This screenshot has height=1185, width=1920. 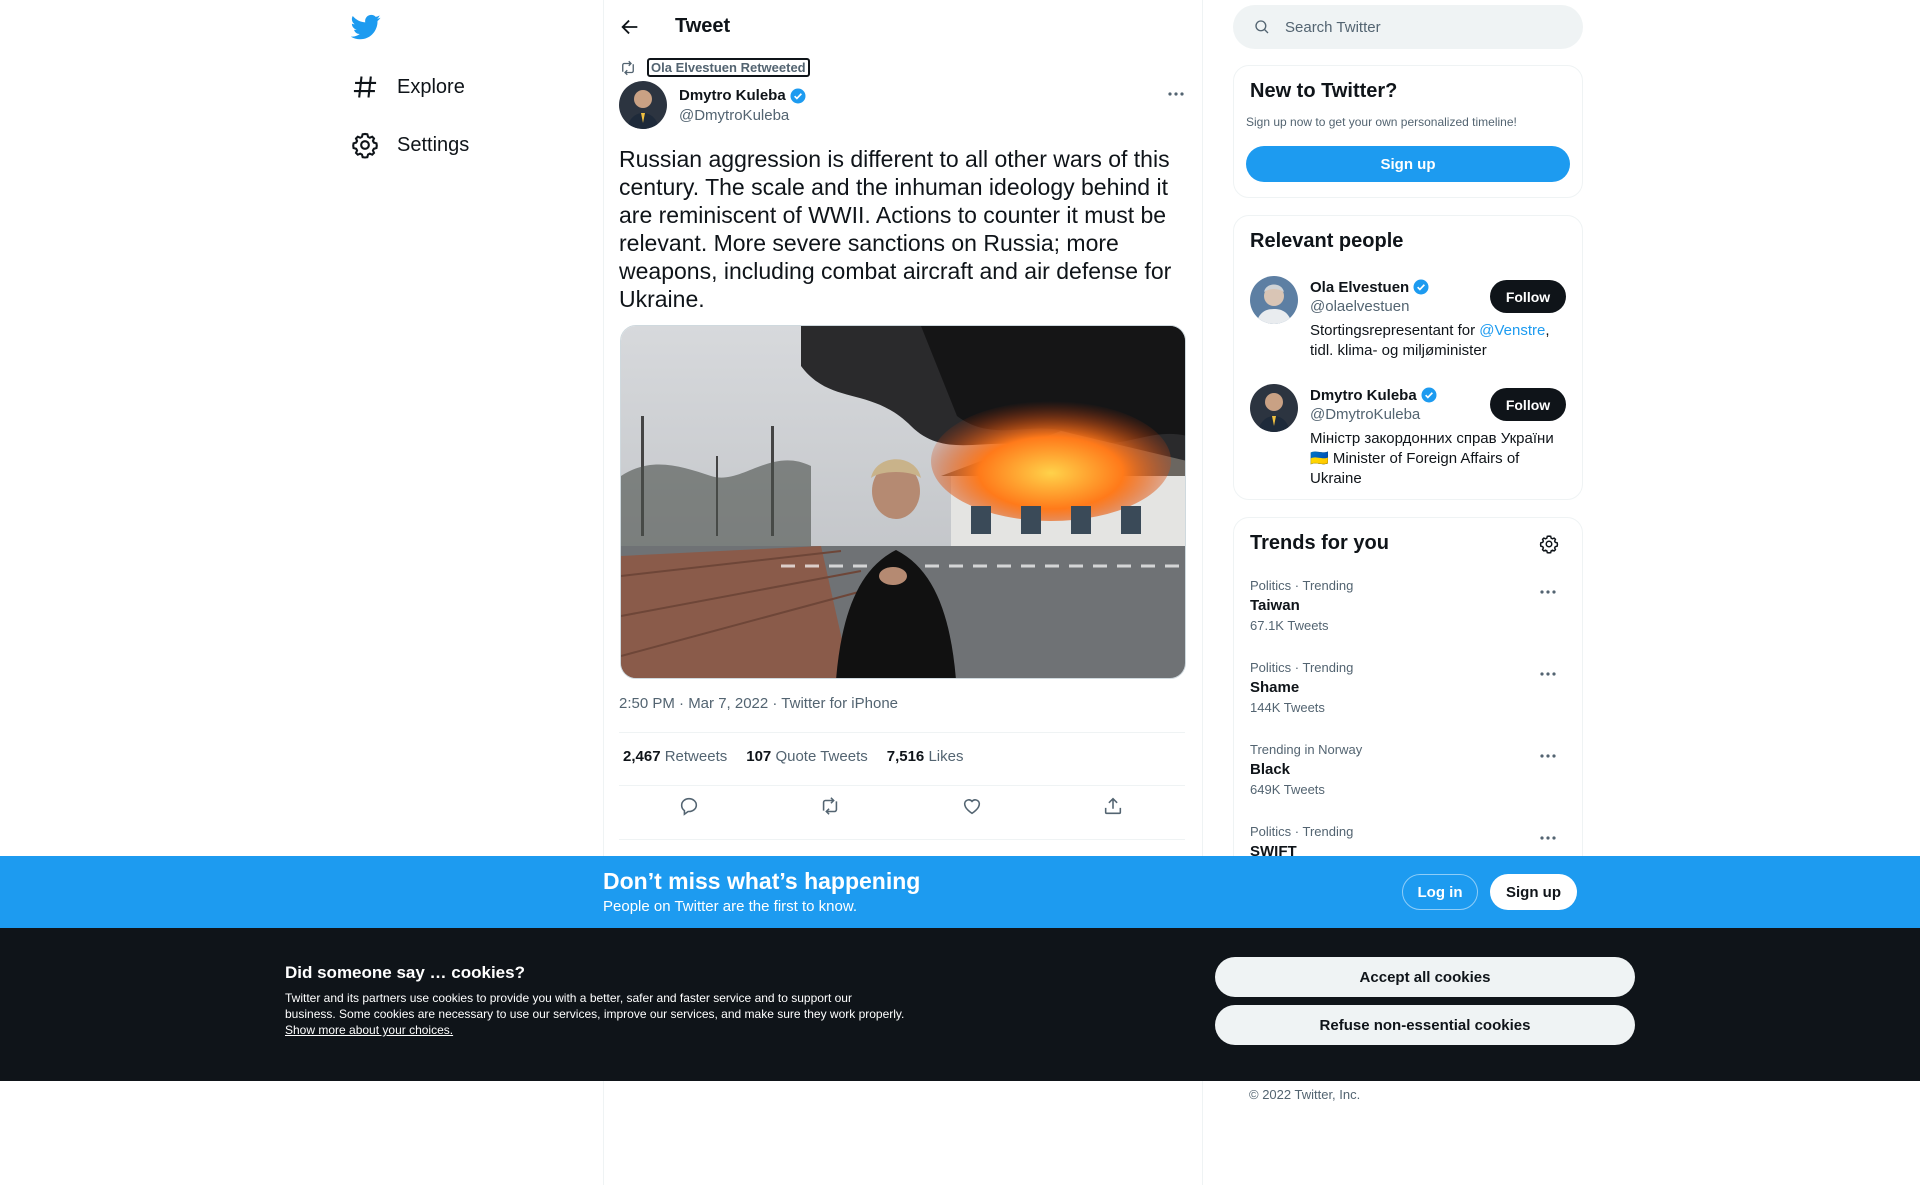 I want to click on trend-item: Politics · Trending Shame 144K Tweets, so click(x=1410, y=687).